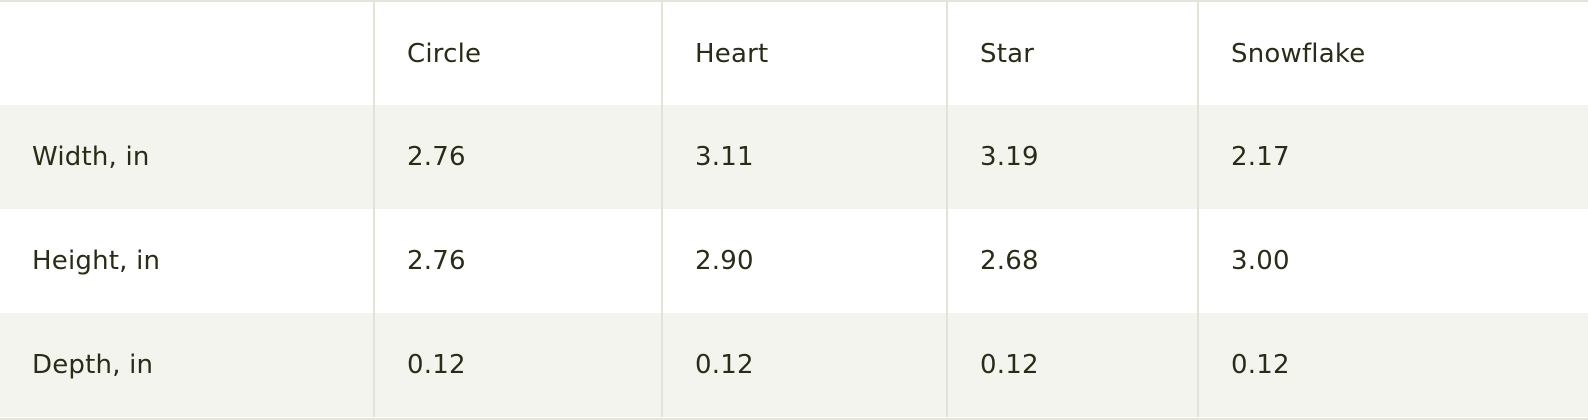 Image resolution: width=1588 pixels, height=420 pixels. What do you see at coordinates (187, 53) in the screenshot?
I see `header-corner-cell` at bounding box center [187, 53].